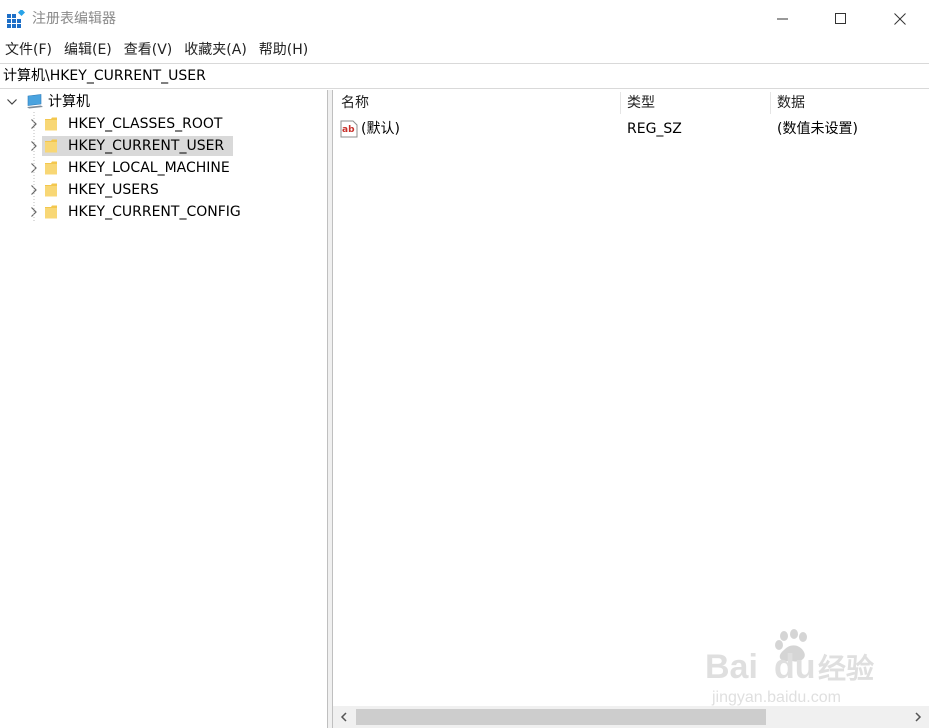 Image resolution: width=929 pixels, height=728 pixels. I want to click on minimize-icon, so click(782, 19).